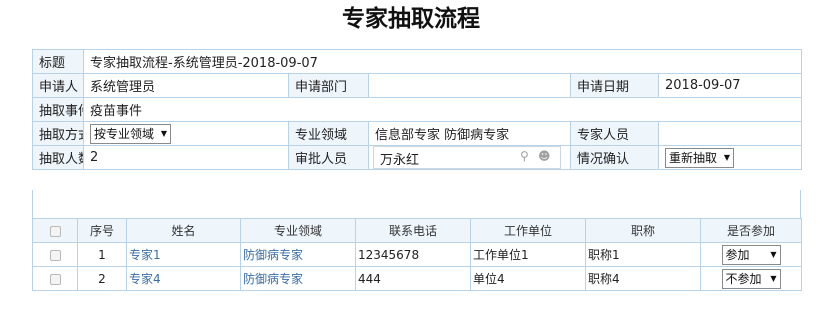 Image resolution: width=822 pixels, height=316 pixels. I want to click on table-spacer, so click(416, 204).